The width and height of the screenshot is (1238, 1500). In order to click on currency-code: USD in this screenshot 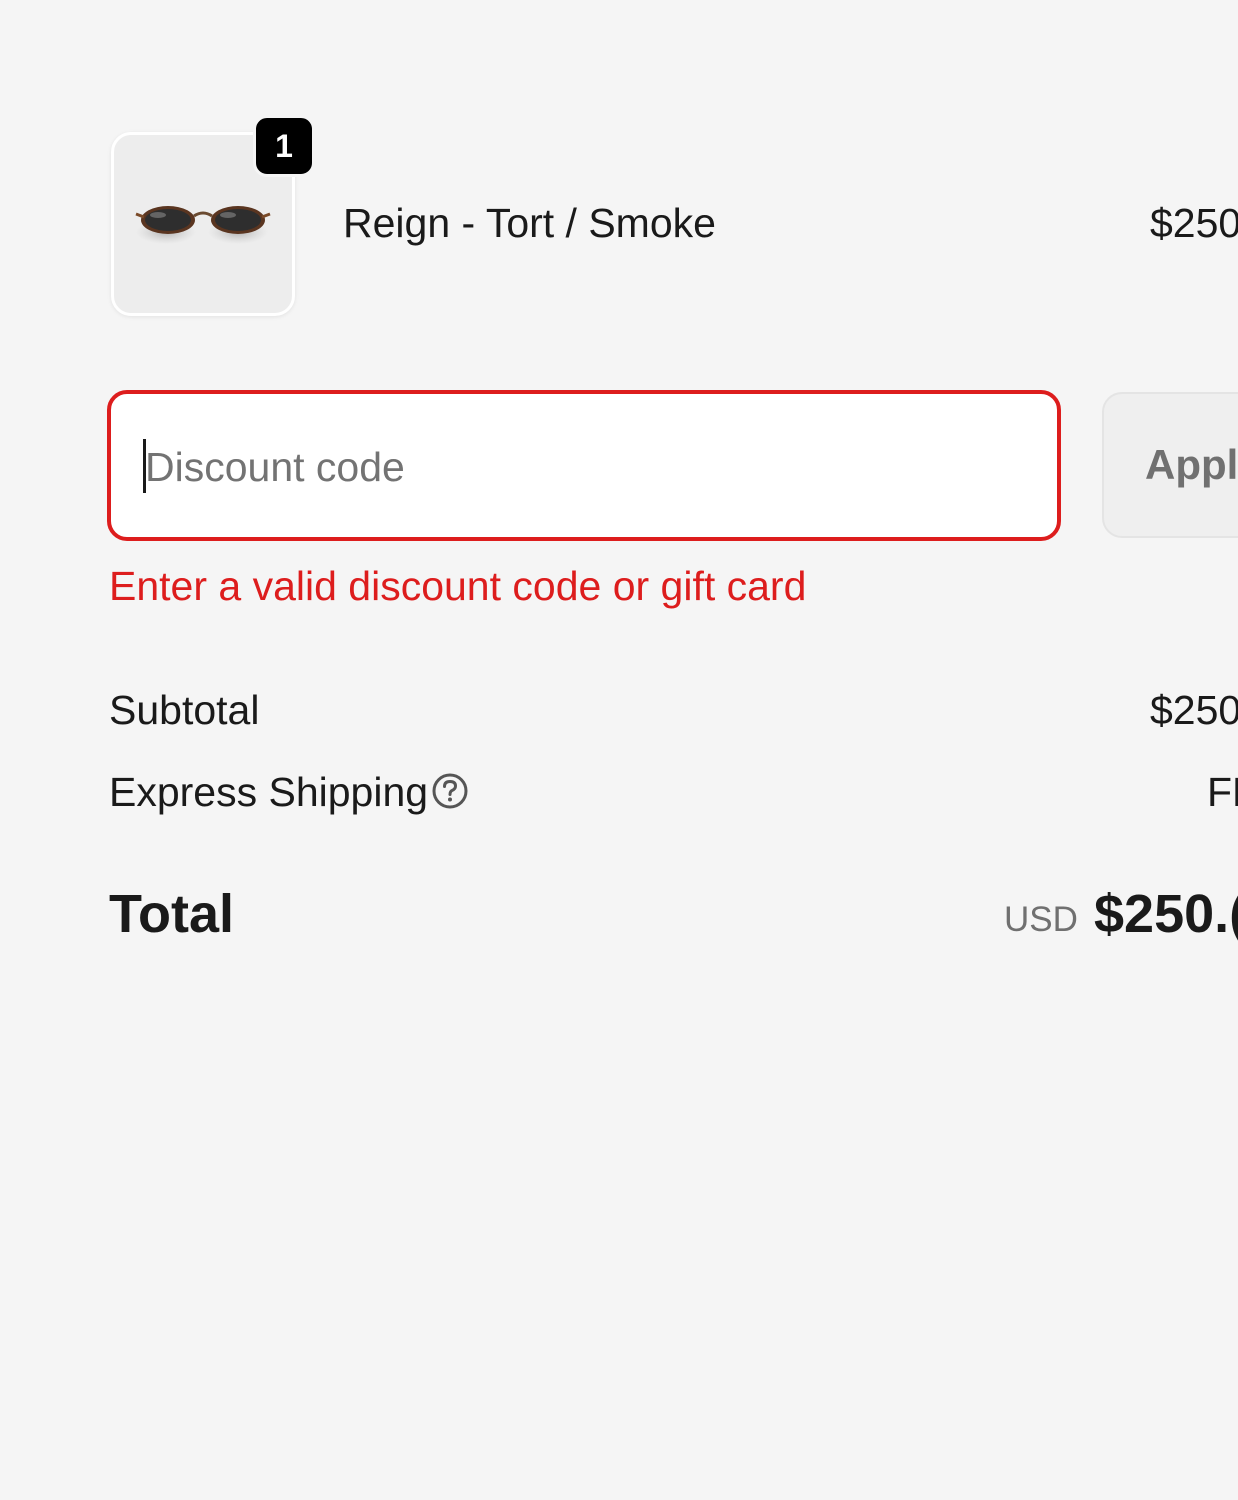, I will do `click(1041, 919)`.